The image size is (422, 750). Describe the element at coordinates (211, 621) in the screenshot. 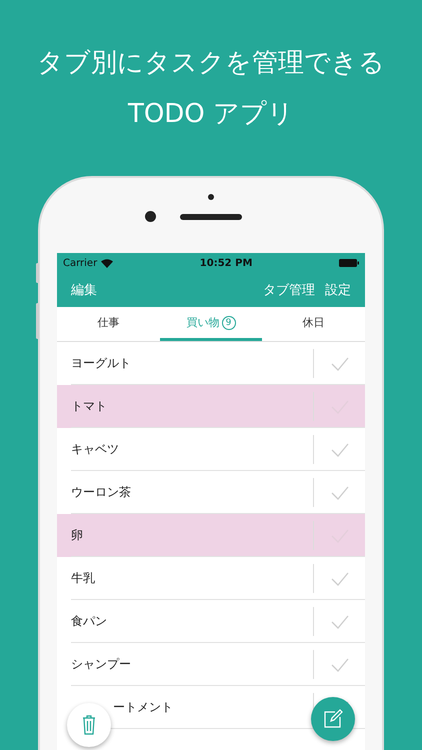

I see `task-row: 食パン` at that location.